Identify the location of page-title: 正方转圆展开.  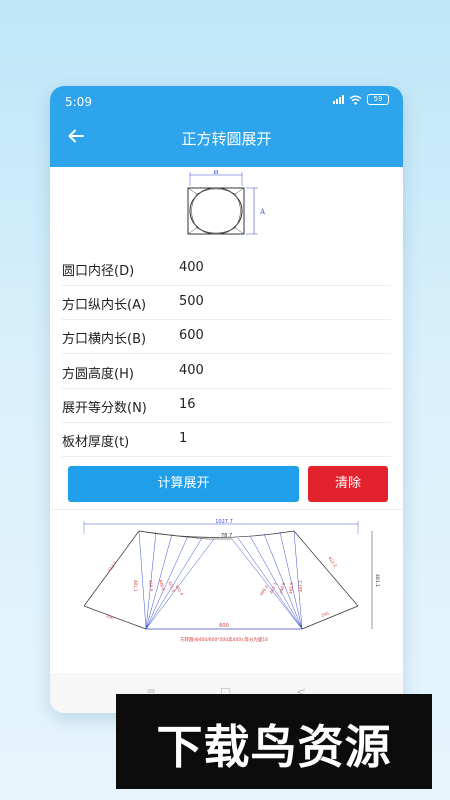
(226, 139).